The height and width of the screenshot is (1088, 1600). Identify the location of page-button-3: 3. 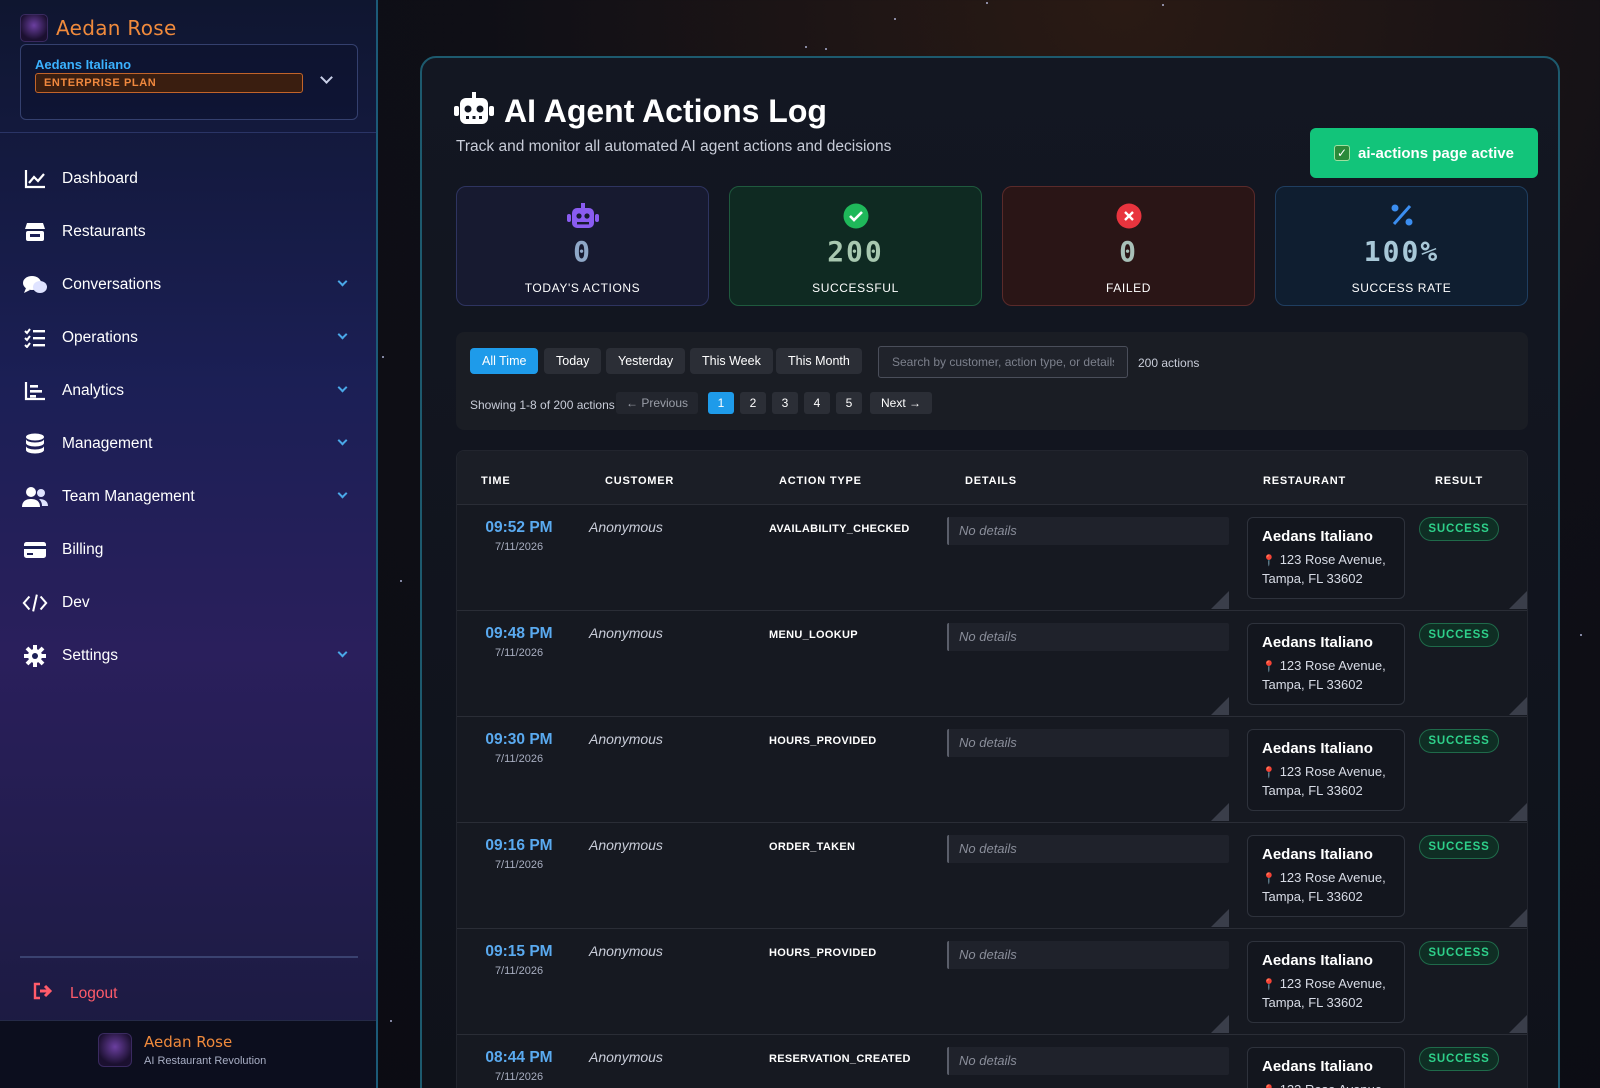
(785, 403).